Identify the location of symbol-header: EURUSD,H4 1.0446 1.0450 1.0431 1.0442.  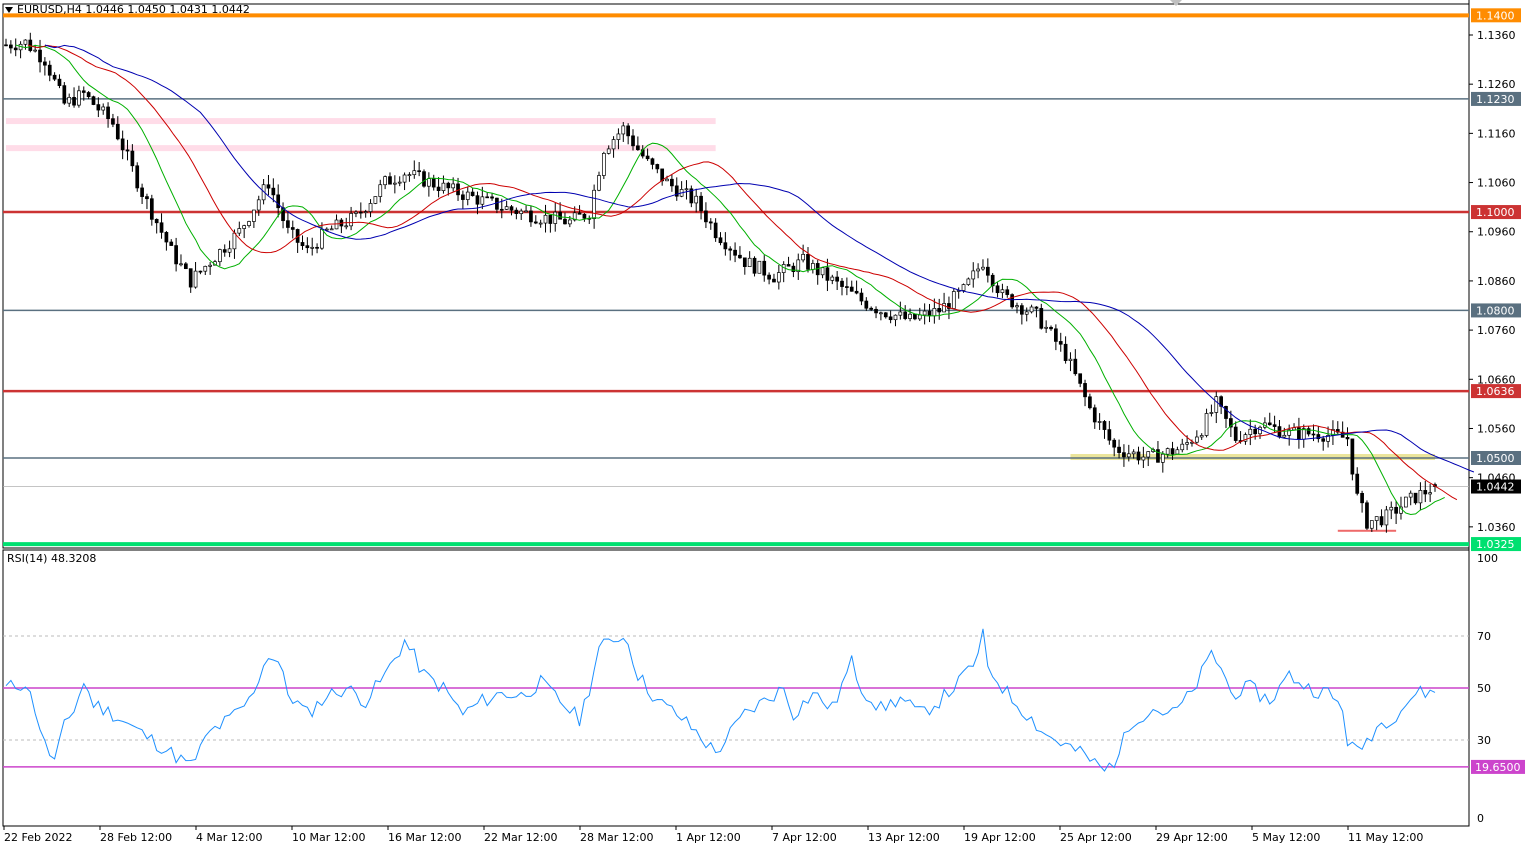
(127, 9).